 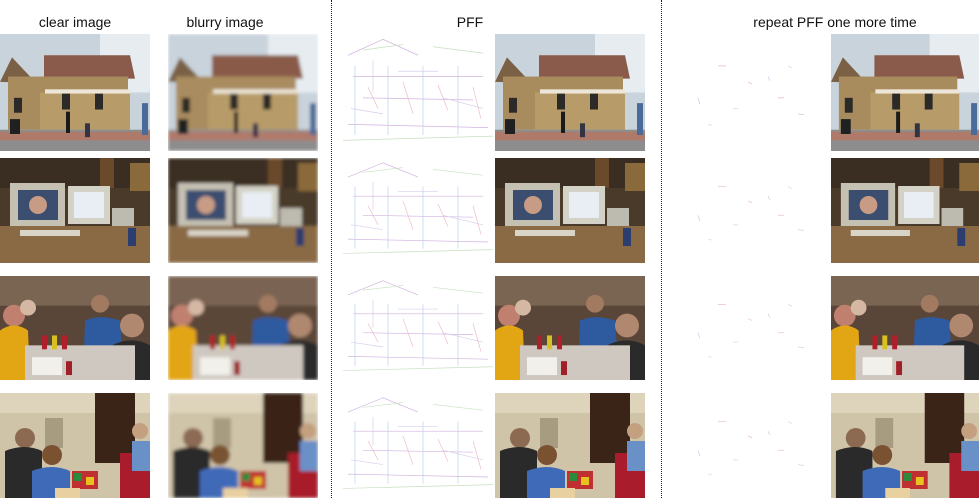 What do you see at coordinates (243, 210) in the screenshot?
I see `row2-blurry-image` at bounding box center [243, 210].